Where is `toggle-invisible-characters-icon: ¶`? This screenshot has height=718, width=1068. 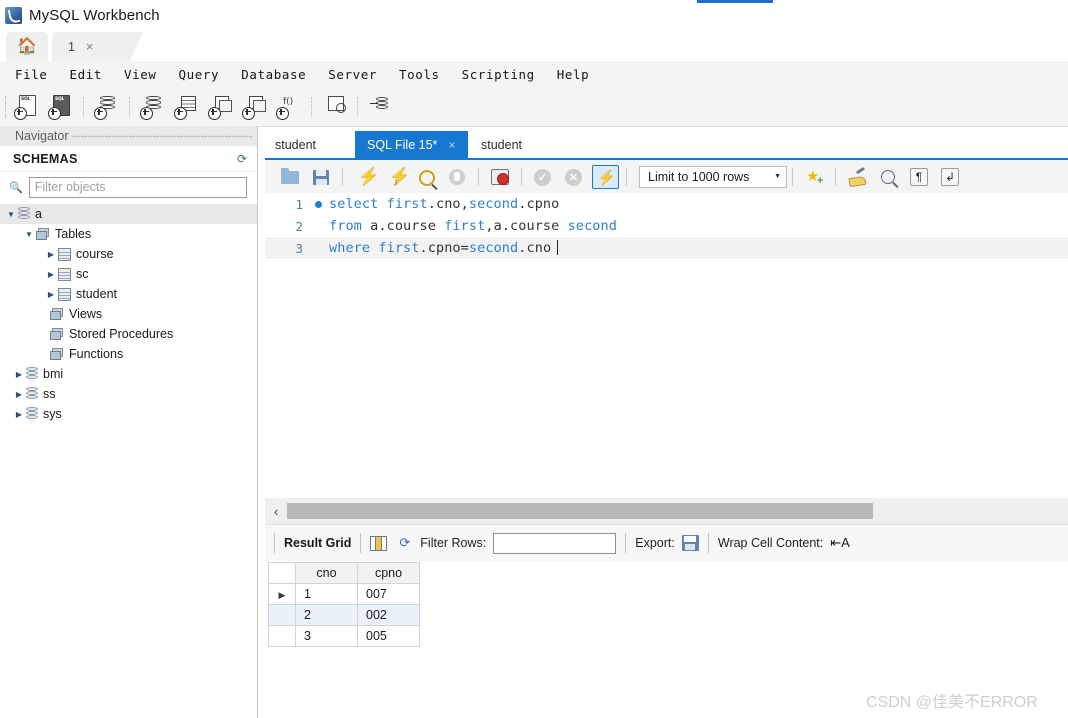
toggle-invisible-characters-icon: ¶ is located at coordinates (919, 177).